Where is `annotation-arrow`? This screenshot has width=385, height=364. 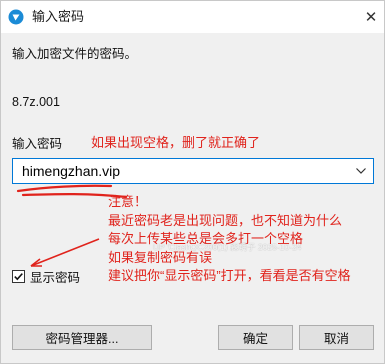
annotation-arrow is located at coordinates (65, 252).